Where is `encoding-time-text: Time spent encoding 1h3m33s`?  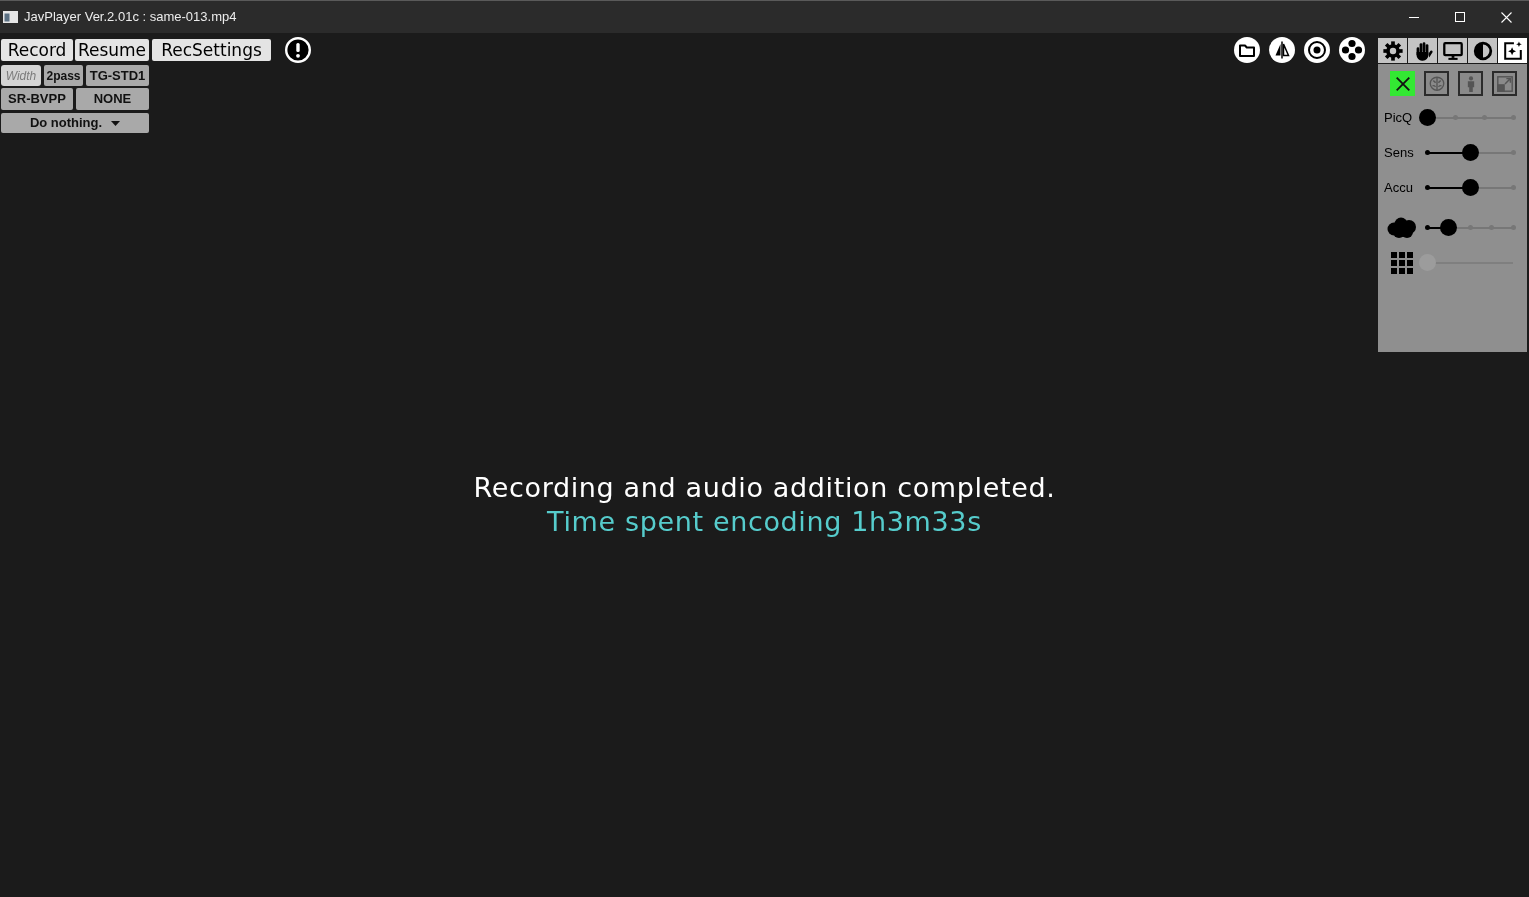 encoding-time-text: Time spent encoding 1h3m33s is located at coordinates (764, 522).